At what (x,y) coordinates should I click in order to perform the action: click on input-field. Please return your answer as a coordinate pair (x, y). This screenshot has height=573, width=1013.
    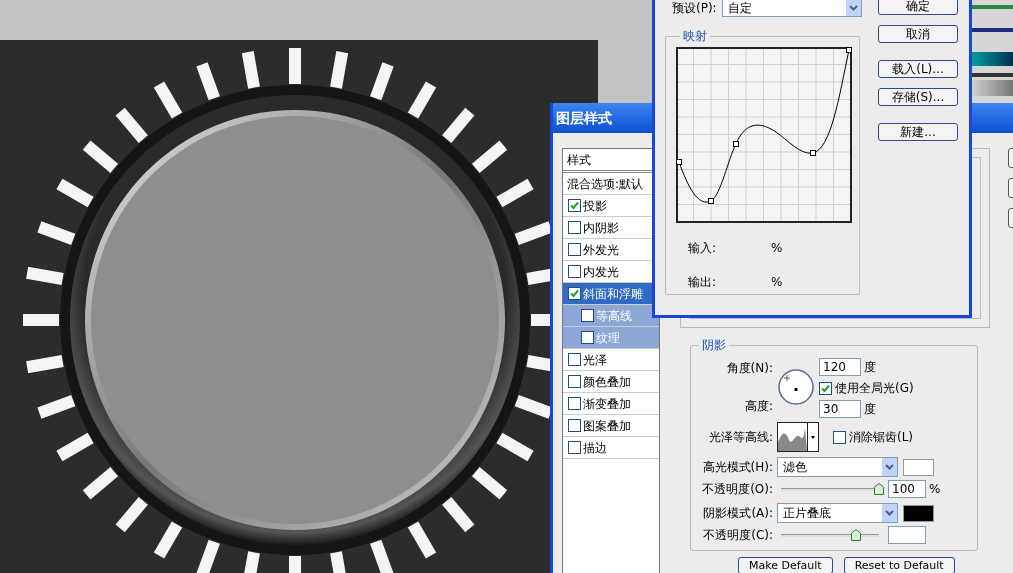
    Looking at the image, I should click on (907, 535).